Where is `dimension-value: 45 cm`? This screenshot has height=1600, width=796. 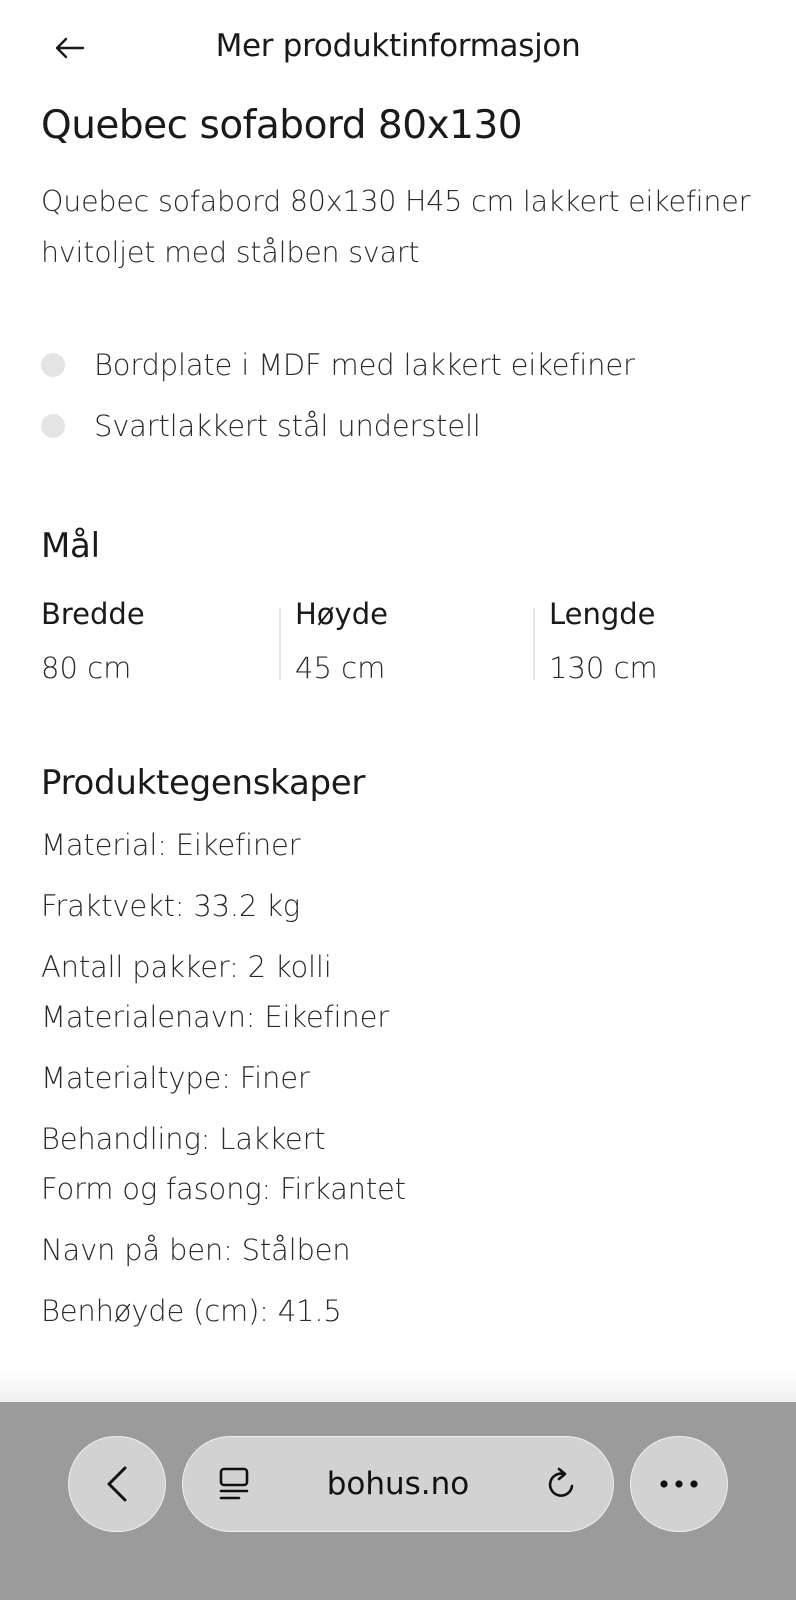
dimension-value: 45 cm is located at coordinates (340, 668).